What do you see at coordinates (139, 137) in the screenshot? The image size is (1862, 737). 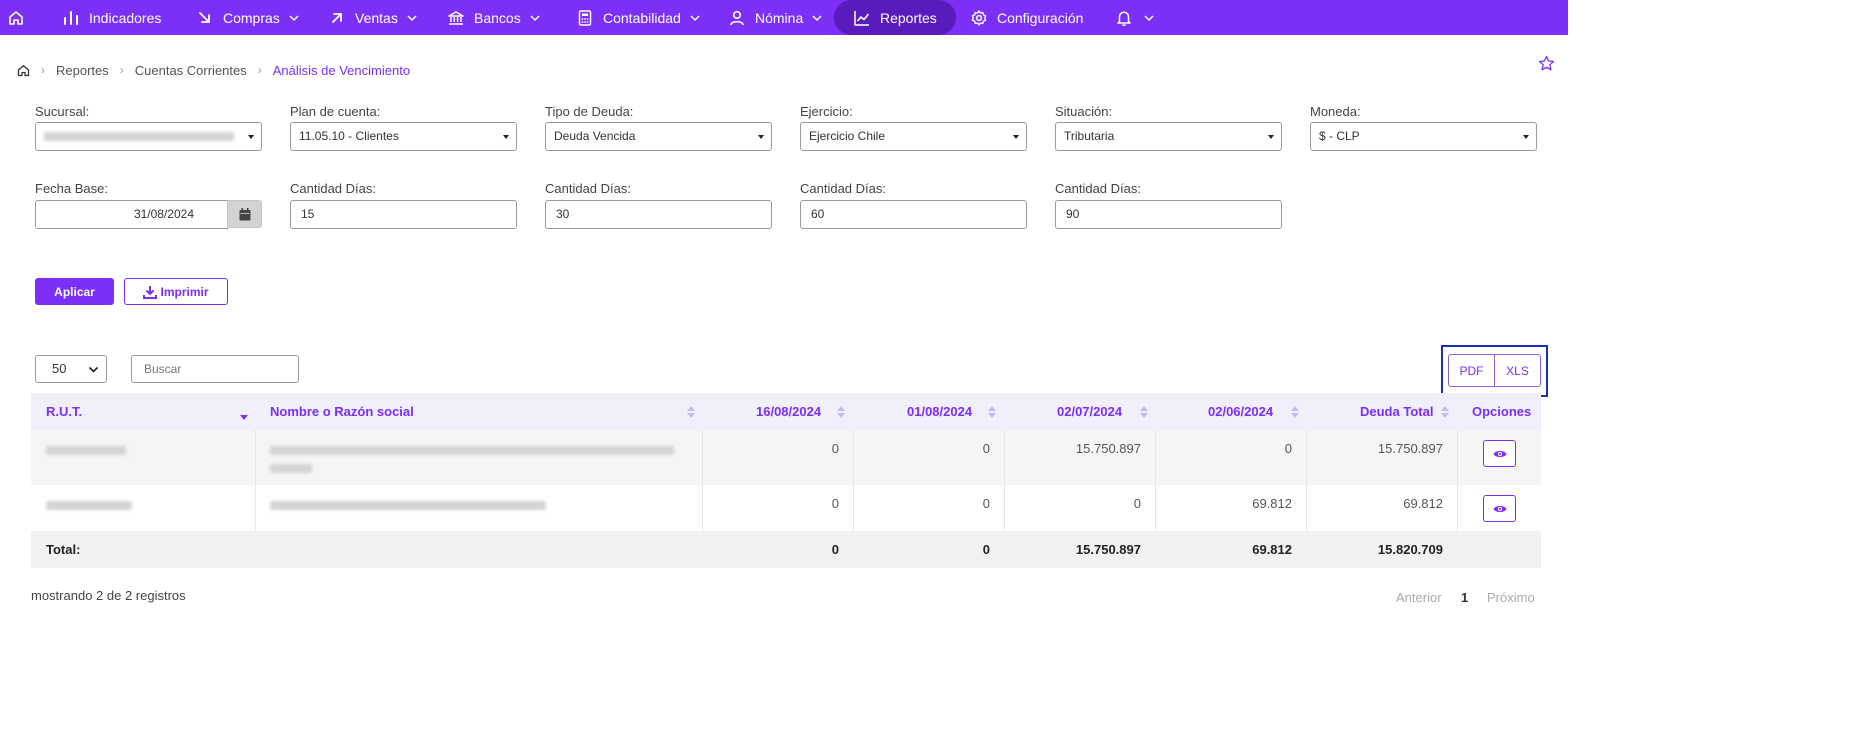 I see `sucursal-value-redacted` at bounding box center [139, 137].